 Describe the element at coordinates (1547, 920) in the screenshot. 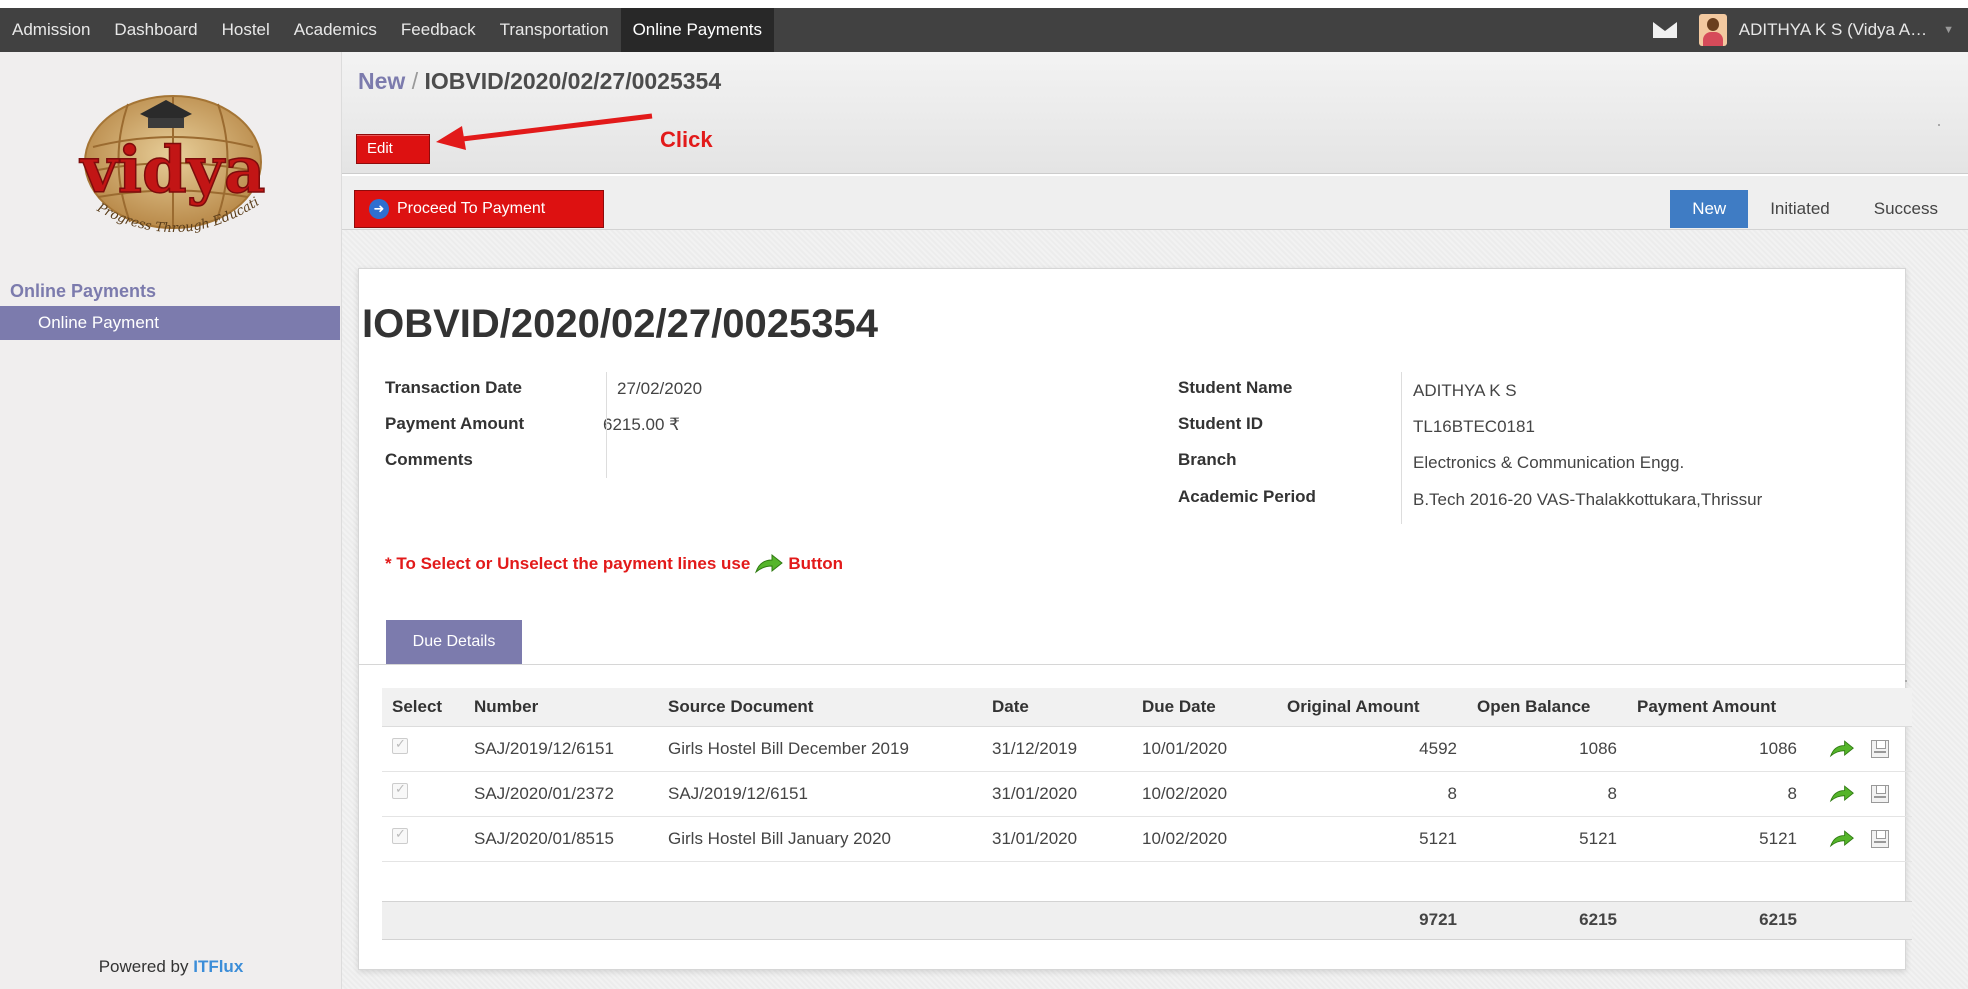

I see `total-open-balance: 6215` at that location.